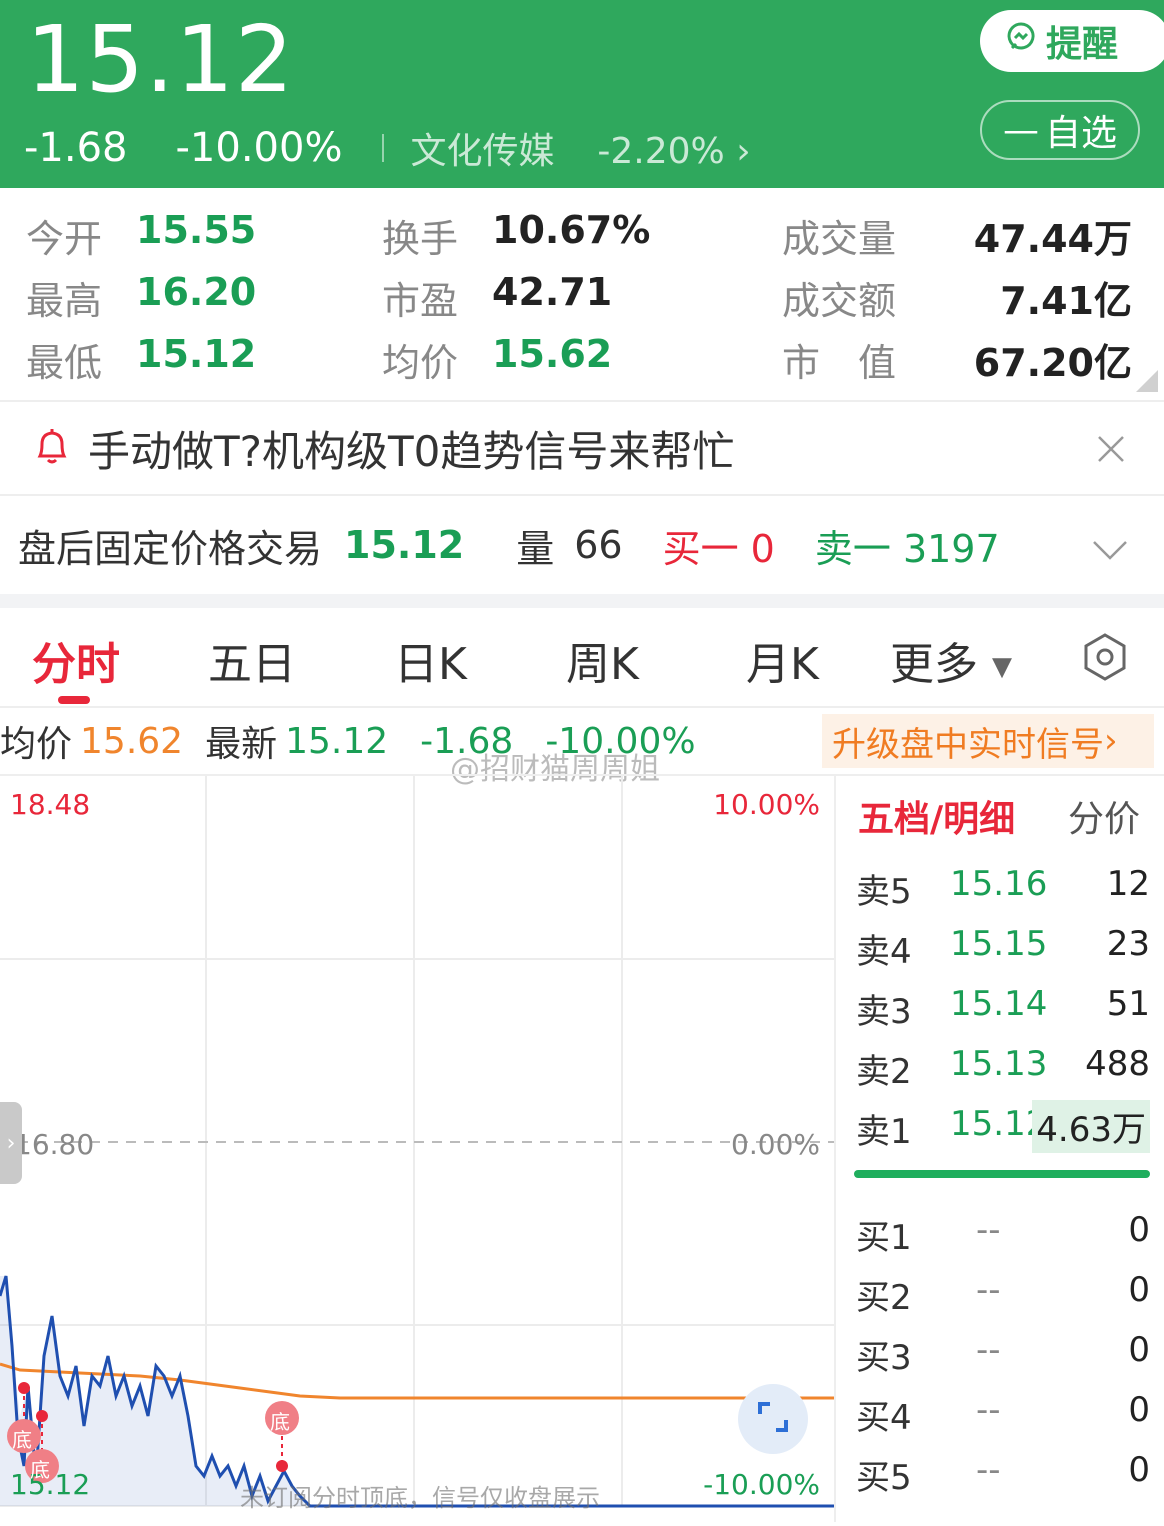  I want to click on expand-corner-icon, so click(1147, 381).